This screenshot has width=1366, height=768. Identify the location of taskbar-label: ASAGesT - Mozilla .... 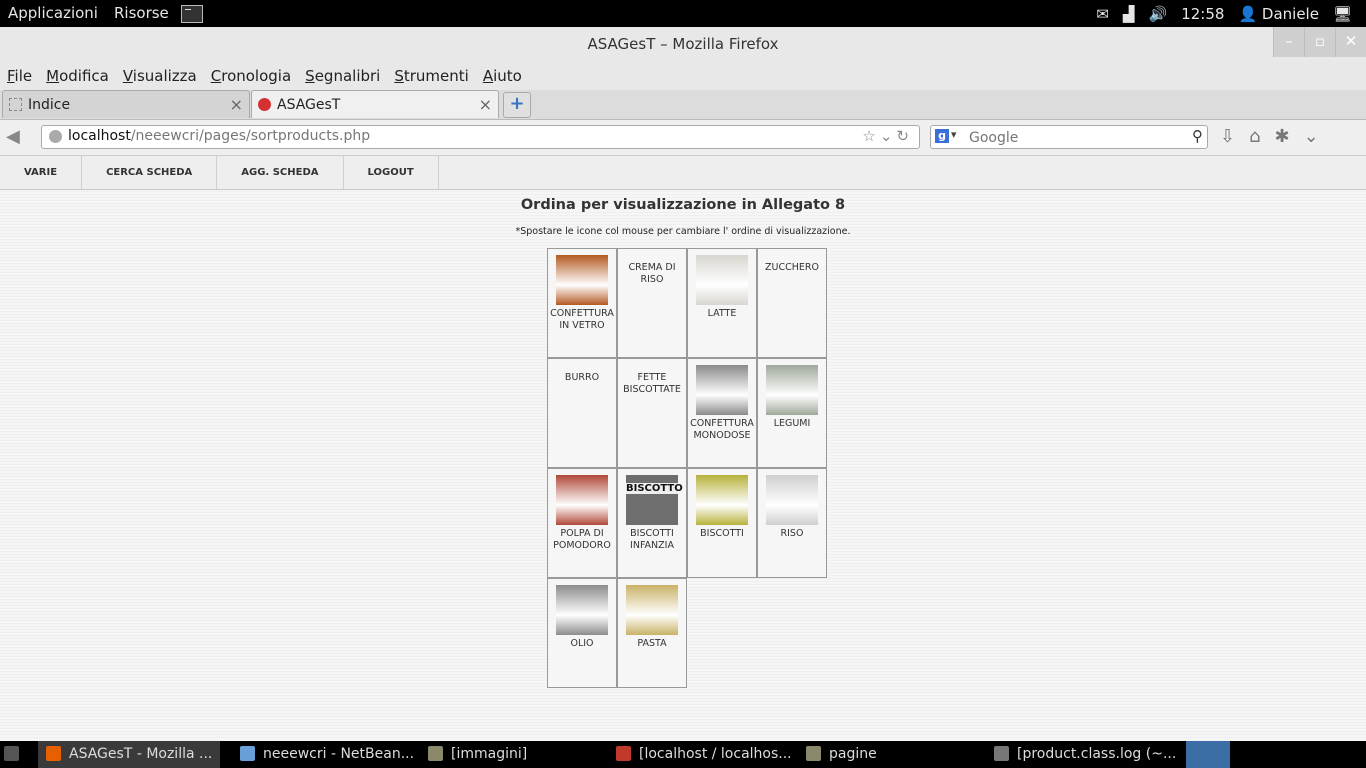
(141, 754).